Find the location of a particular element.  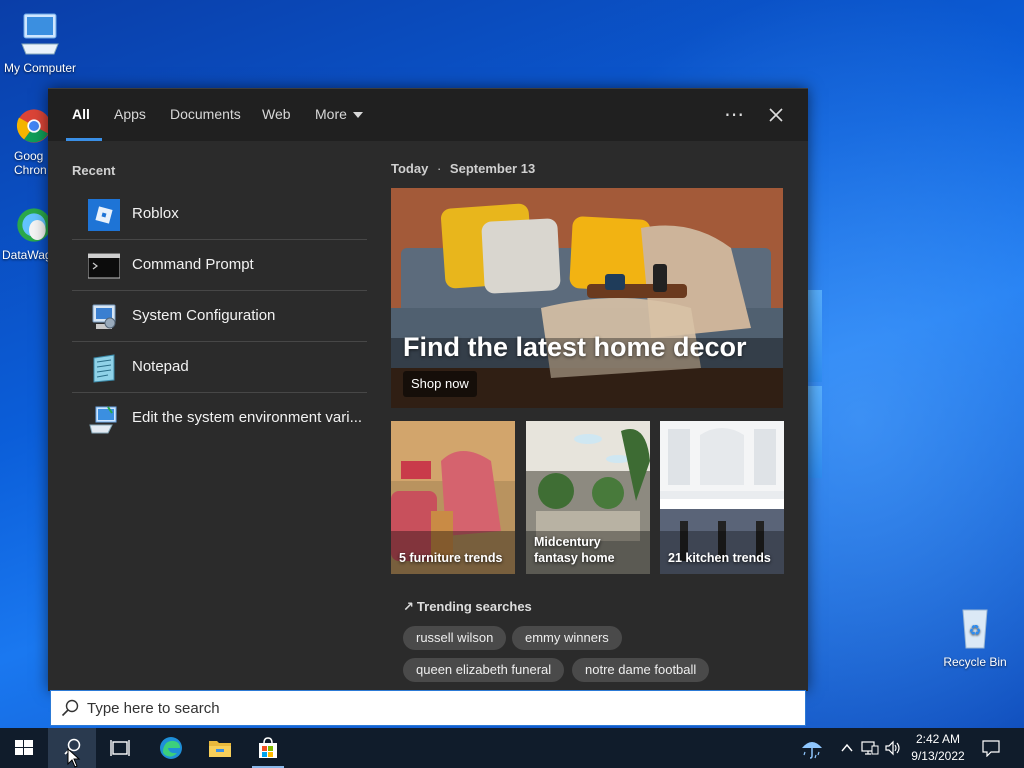

search-input is located at coordinates (437, 708).